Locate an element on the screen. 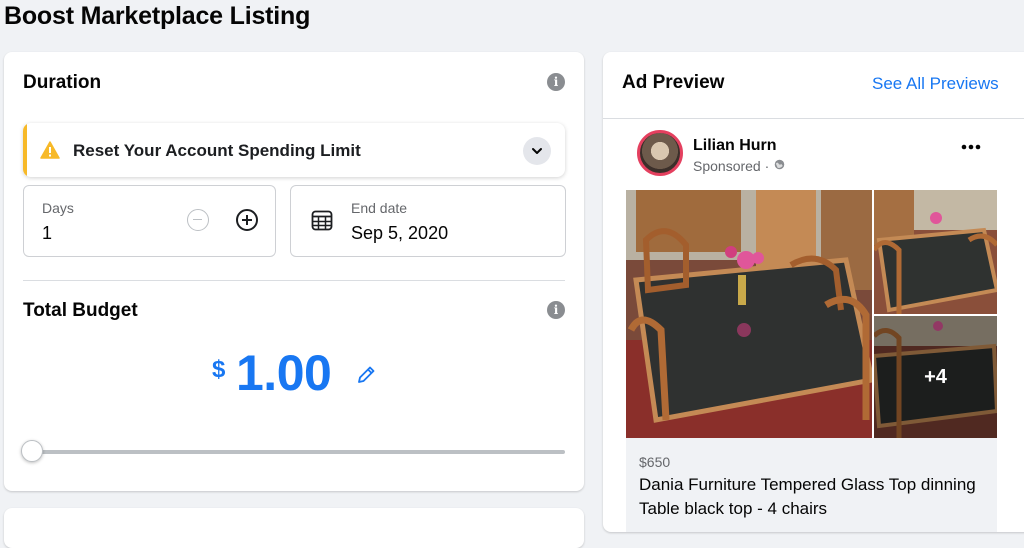 The height and width of the screenshot is (548, 1024). section-divider is located at coordinates (294, 280).